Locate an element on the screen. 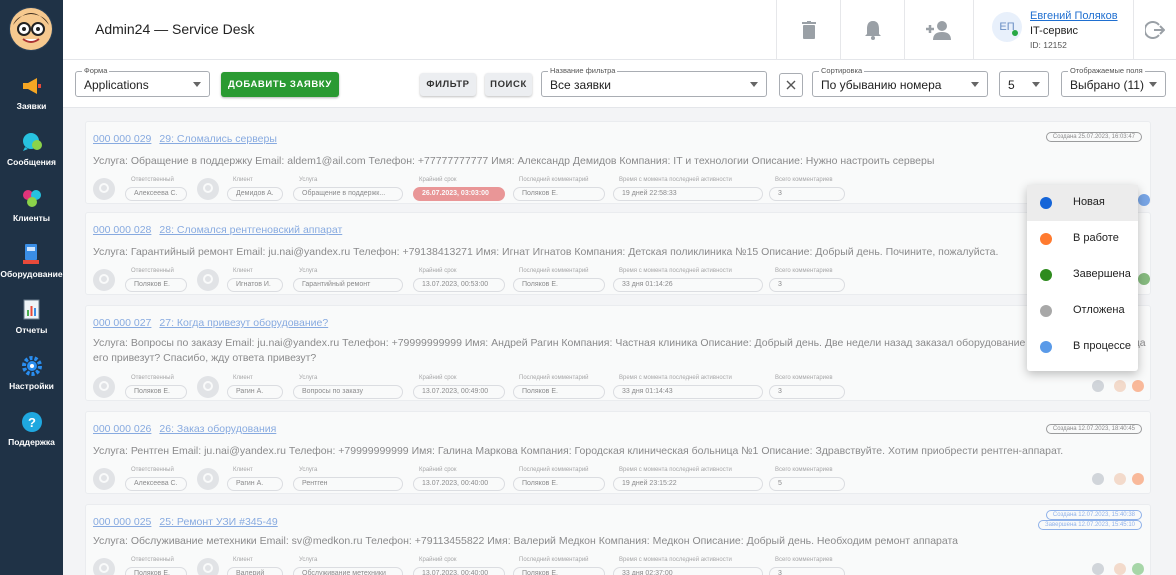  meta-value: Алексеева С. is located at coordinates (156, 194).